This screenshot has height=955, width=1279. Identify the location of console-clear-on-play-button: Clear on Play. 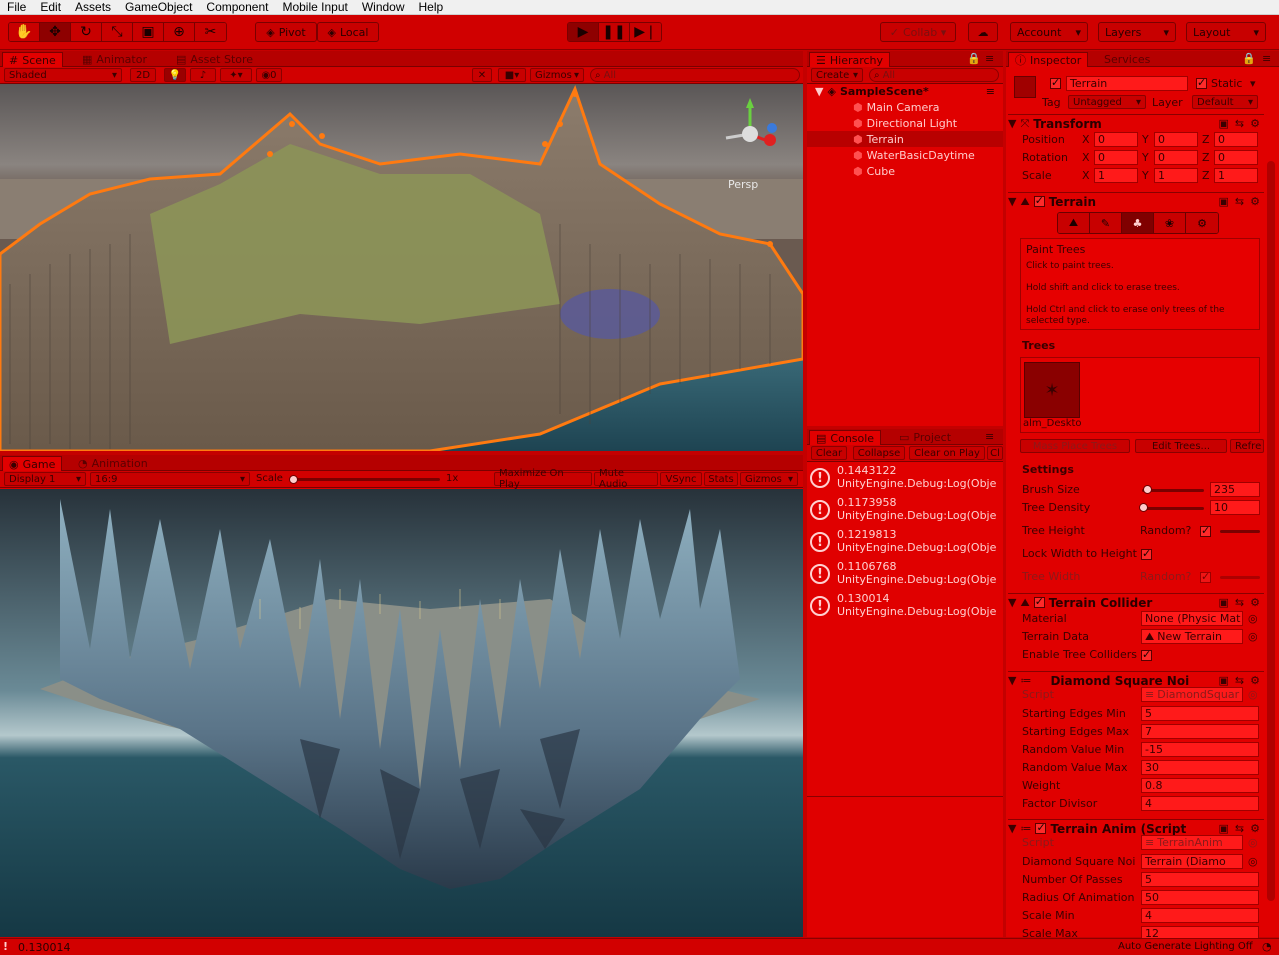
(947, 453).